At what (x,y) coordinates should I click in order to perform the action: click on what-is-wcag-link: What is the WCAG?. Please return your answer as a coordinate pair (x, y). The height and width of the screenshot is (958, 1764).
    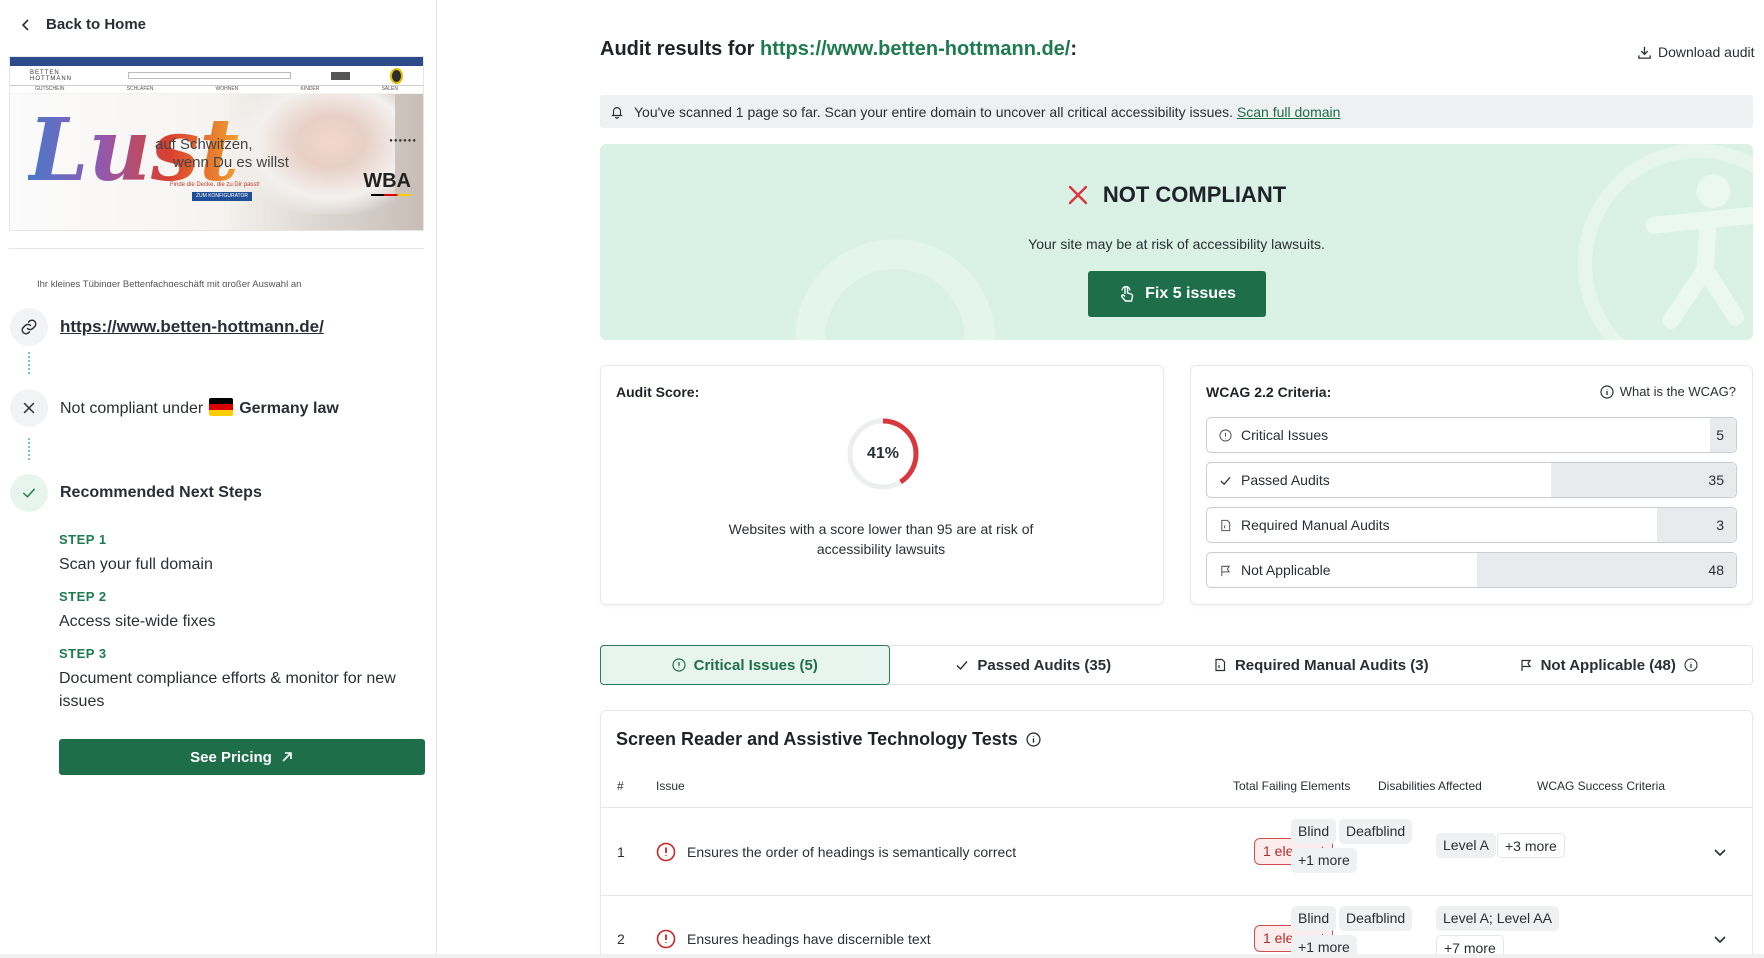
    Looking at the image, I should click on (1668, 391).